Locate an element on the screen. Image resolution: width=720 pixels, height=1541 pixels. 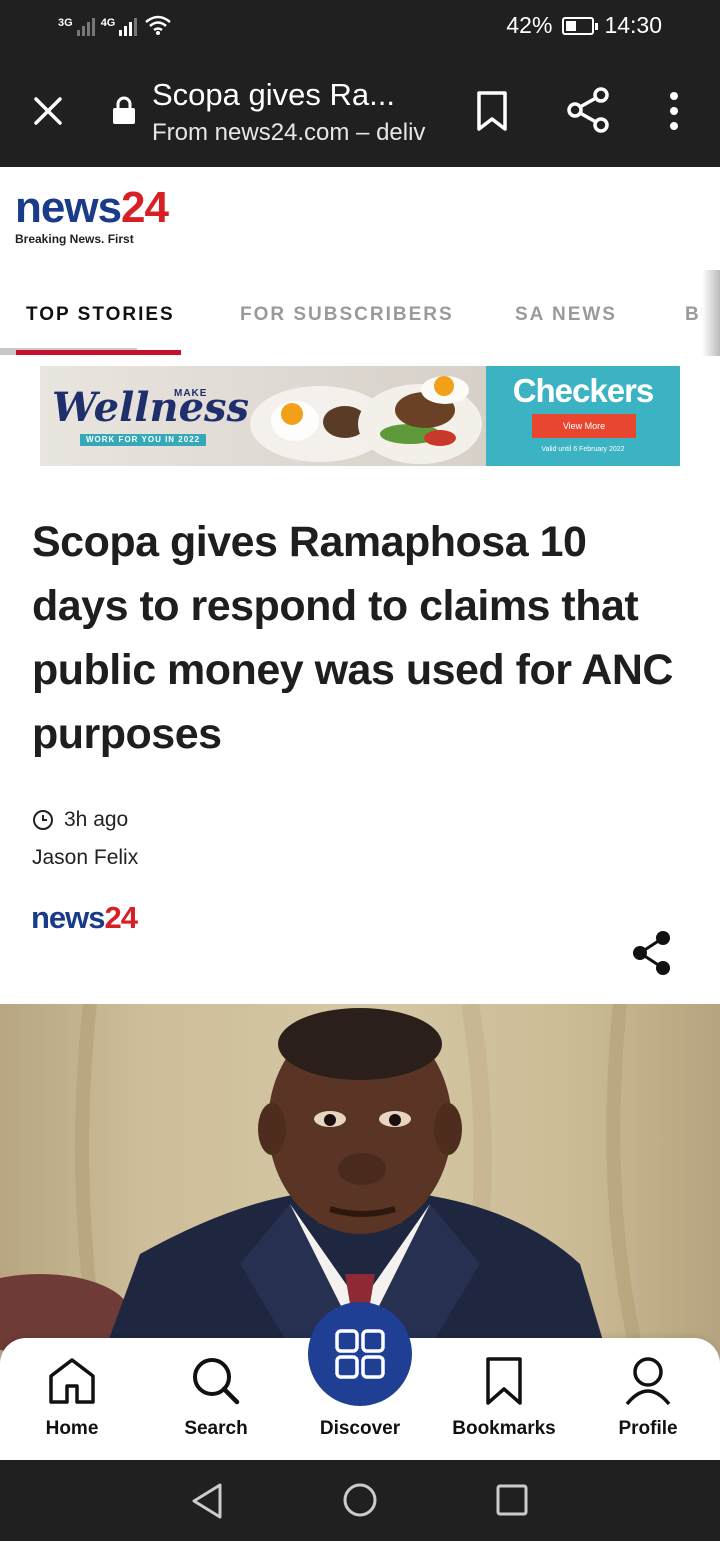
lock-icon is located at coordinates (124, 110).